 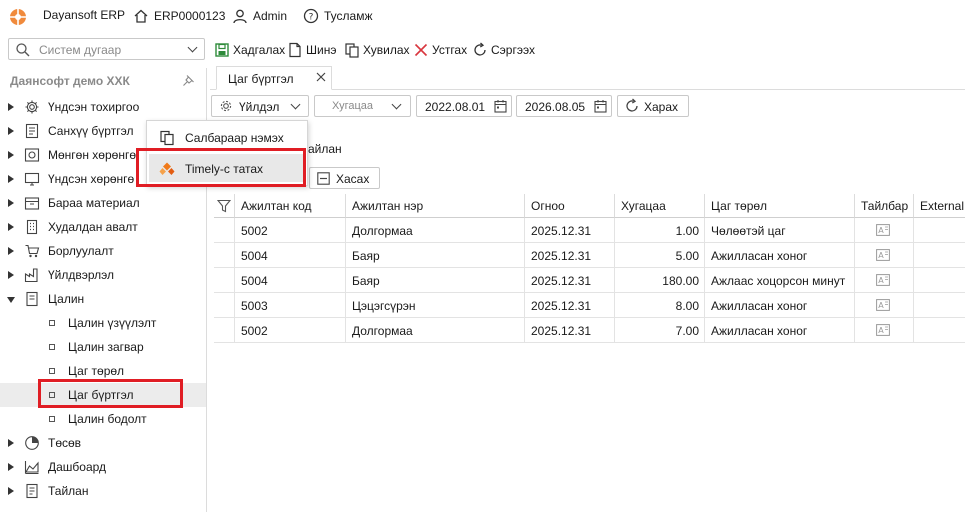 I want to click on sidebar-item-purchasing: Худалдан авалт, so click(x=103, y=227).